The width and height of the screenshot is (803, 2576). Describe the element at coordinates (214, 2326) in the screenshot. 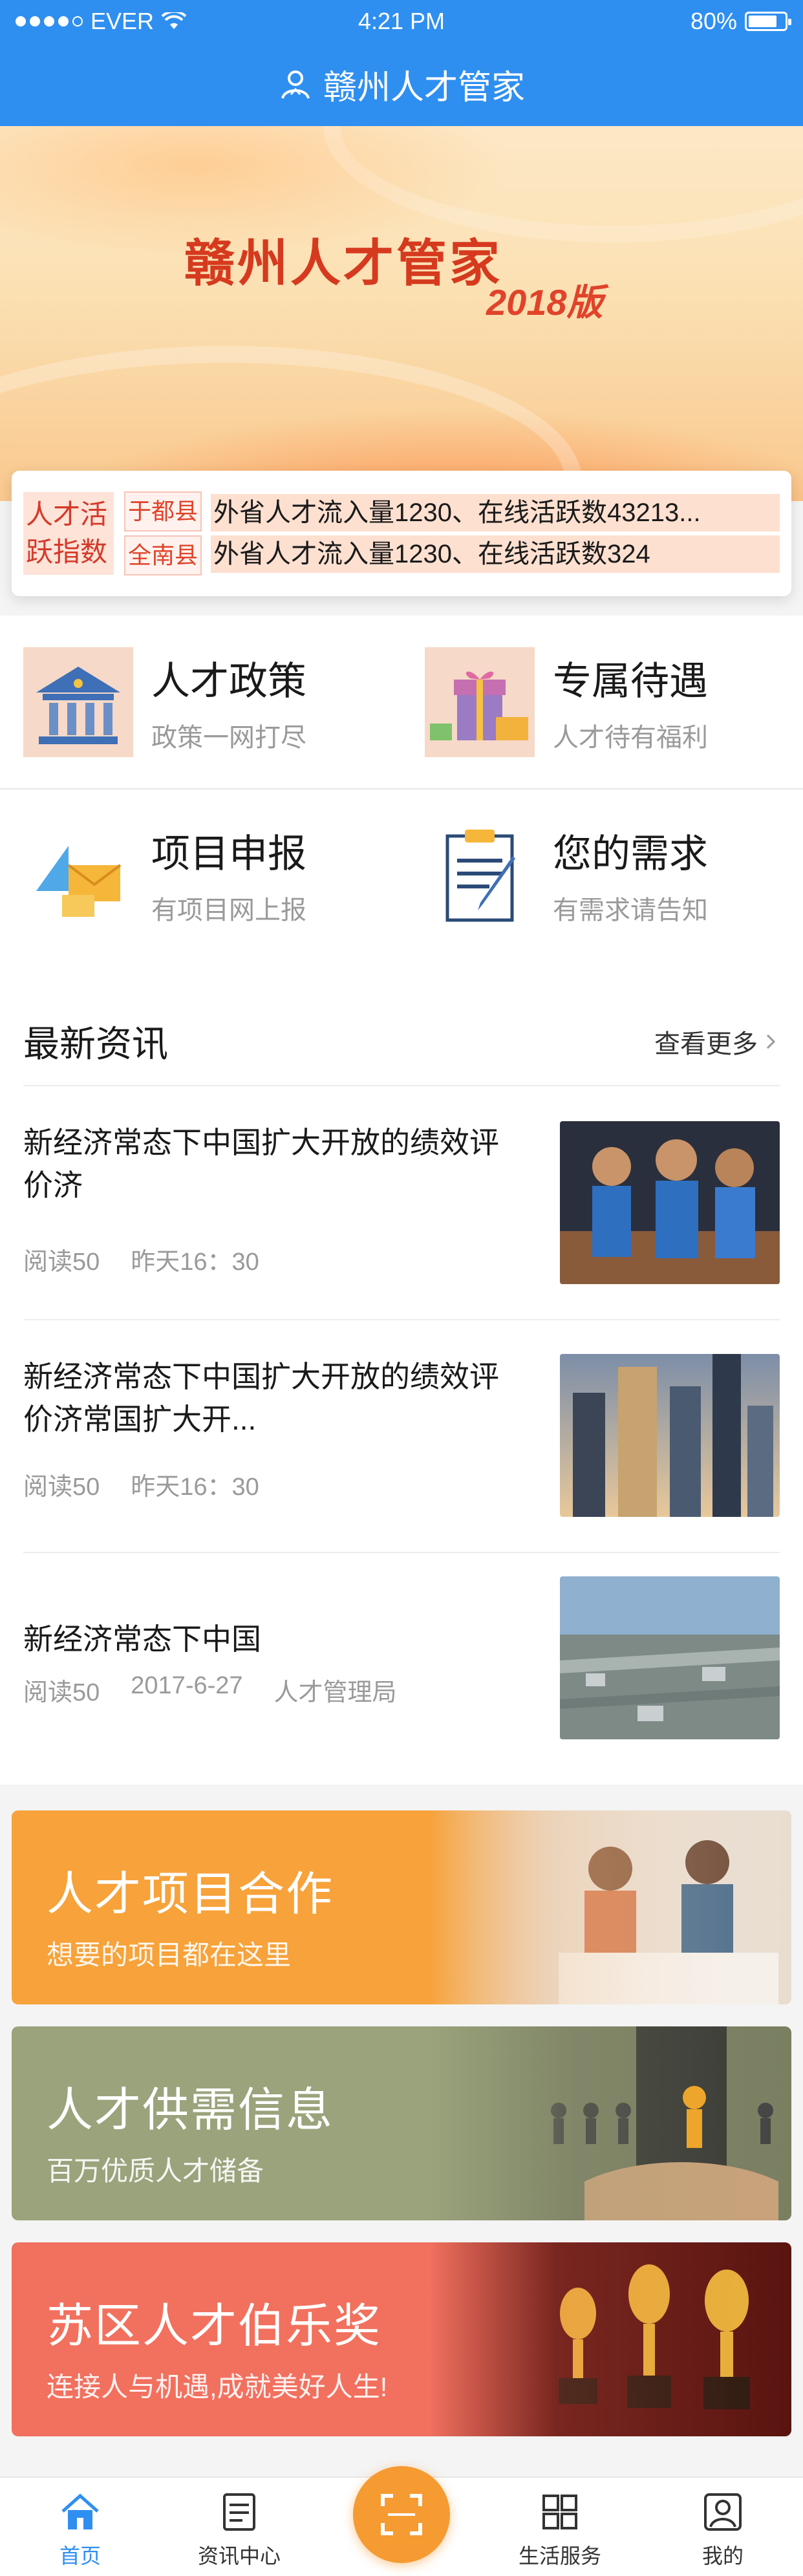

I see `banner-title: 苏区人才伯乐奖` at that location.